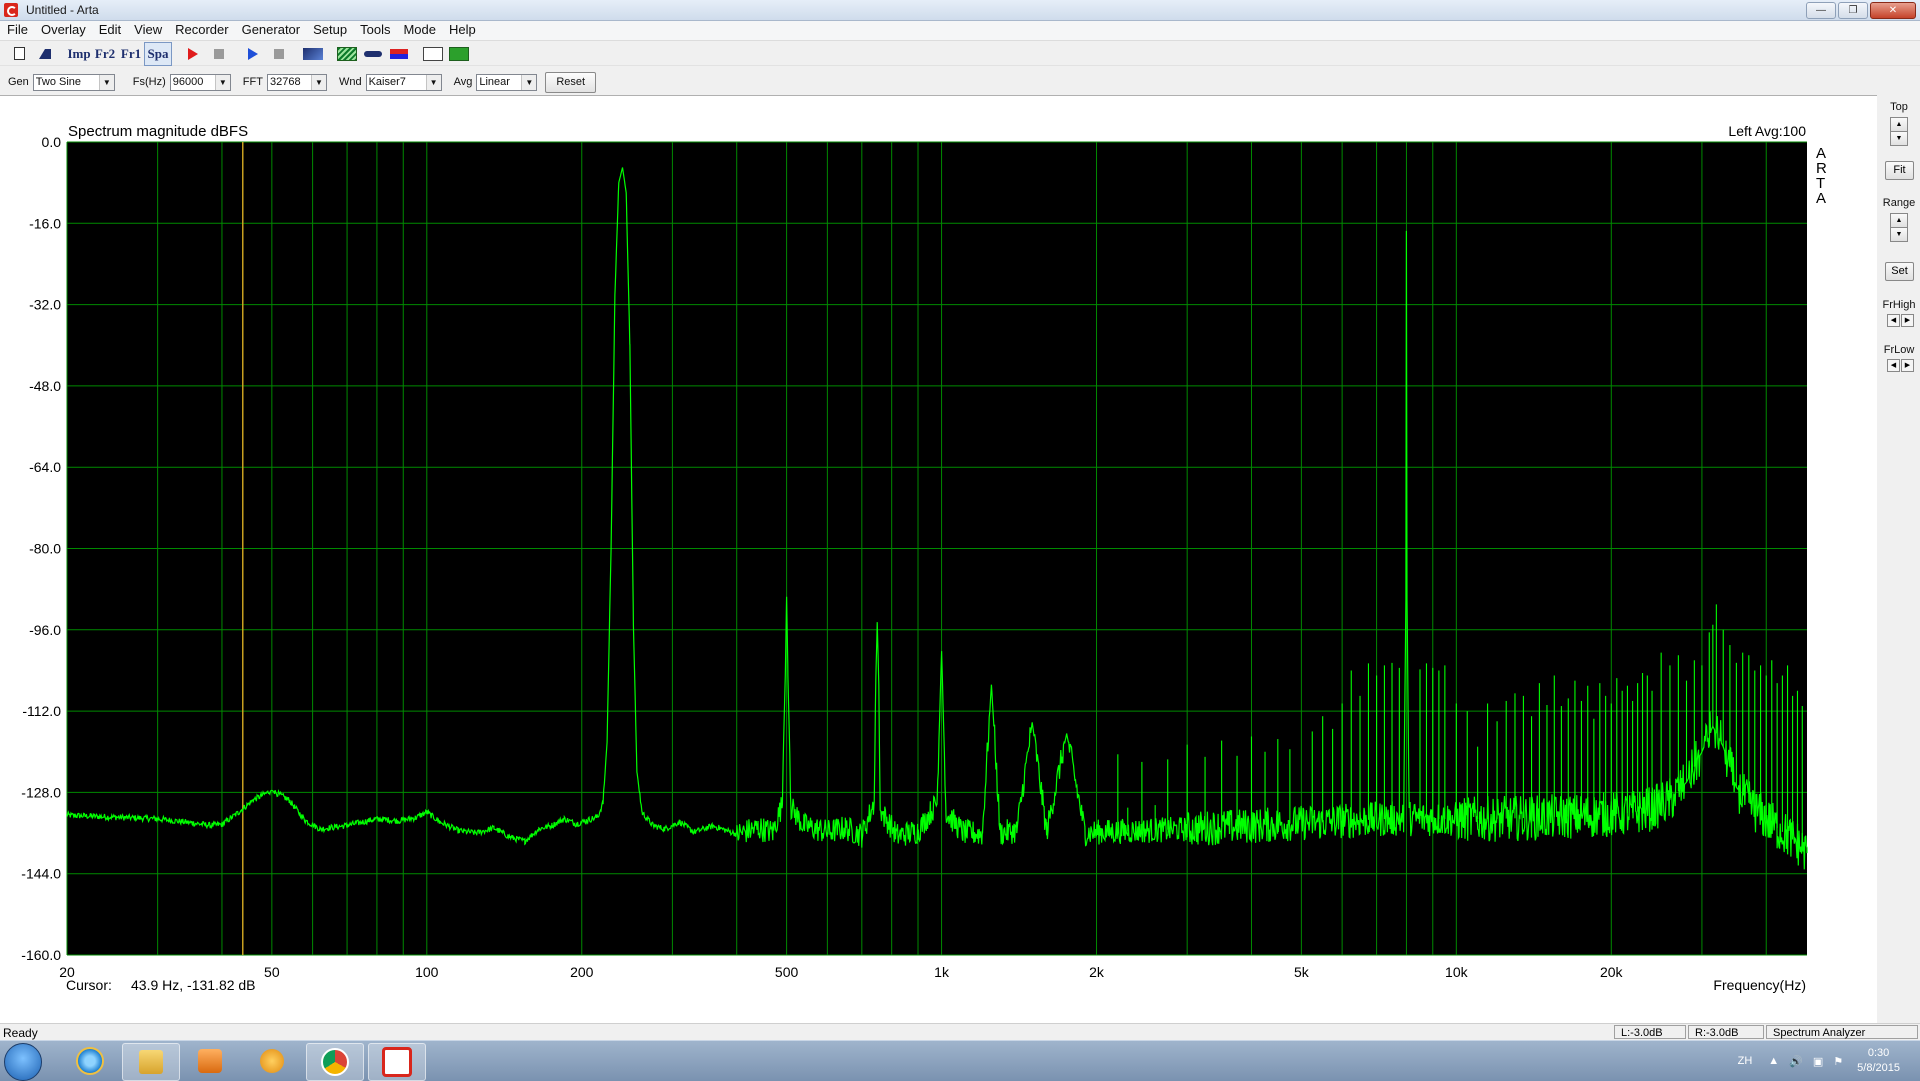 The height and width of the screenshot is (1081, 1920). I want to click on system-tray: ZH ▲ 🔊 ▣ ⚑ 0:30 5/8/2015, so click(1829, 1061).